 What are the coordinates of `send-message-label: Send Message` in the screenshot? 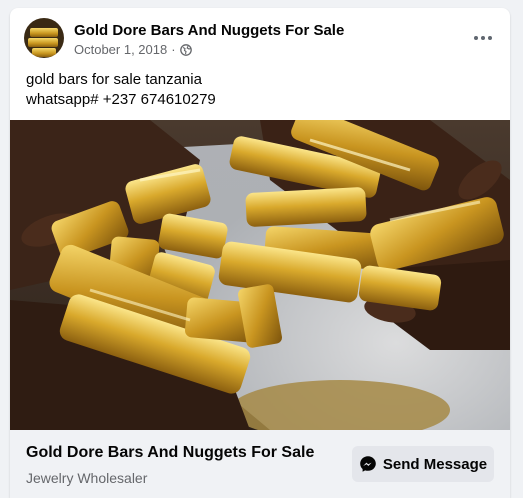 It's located at (435, 464).